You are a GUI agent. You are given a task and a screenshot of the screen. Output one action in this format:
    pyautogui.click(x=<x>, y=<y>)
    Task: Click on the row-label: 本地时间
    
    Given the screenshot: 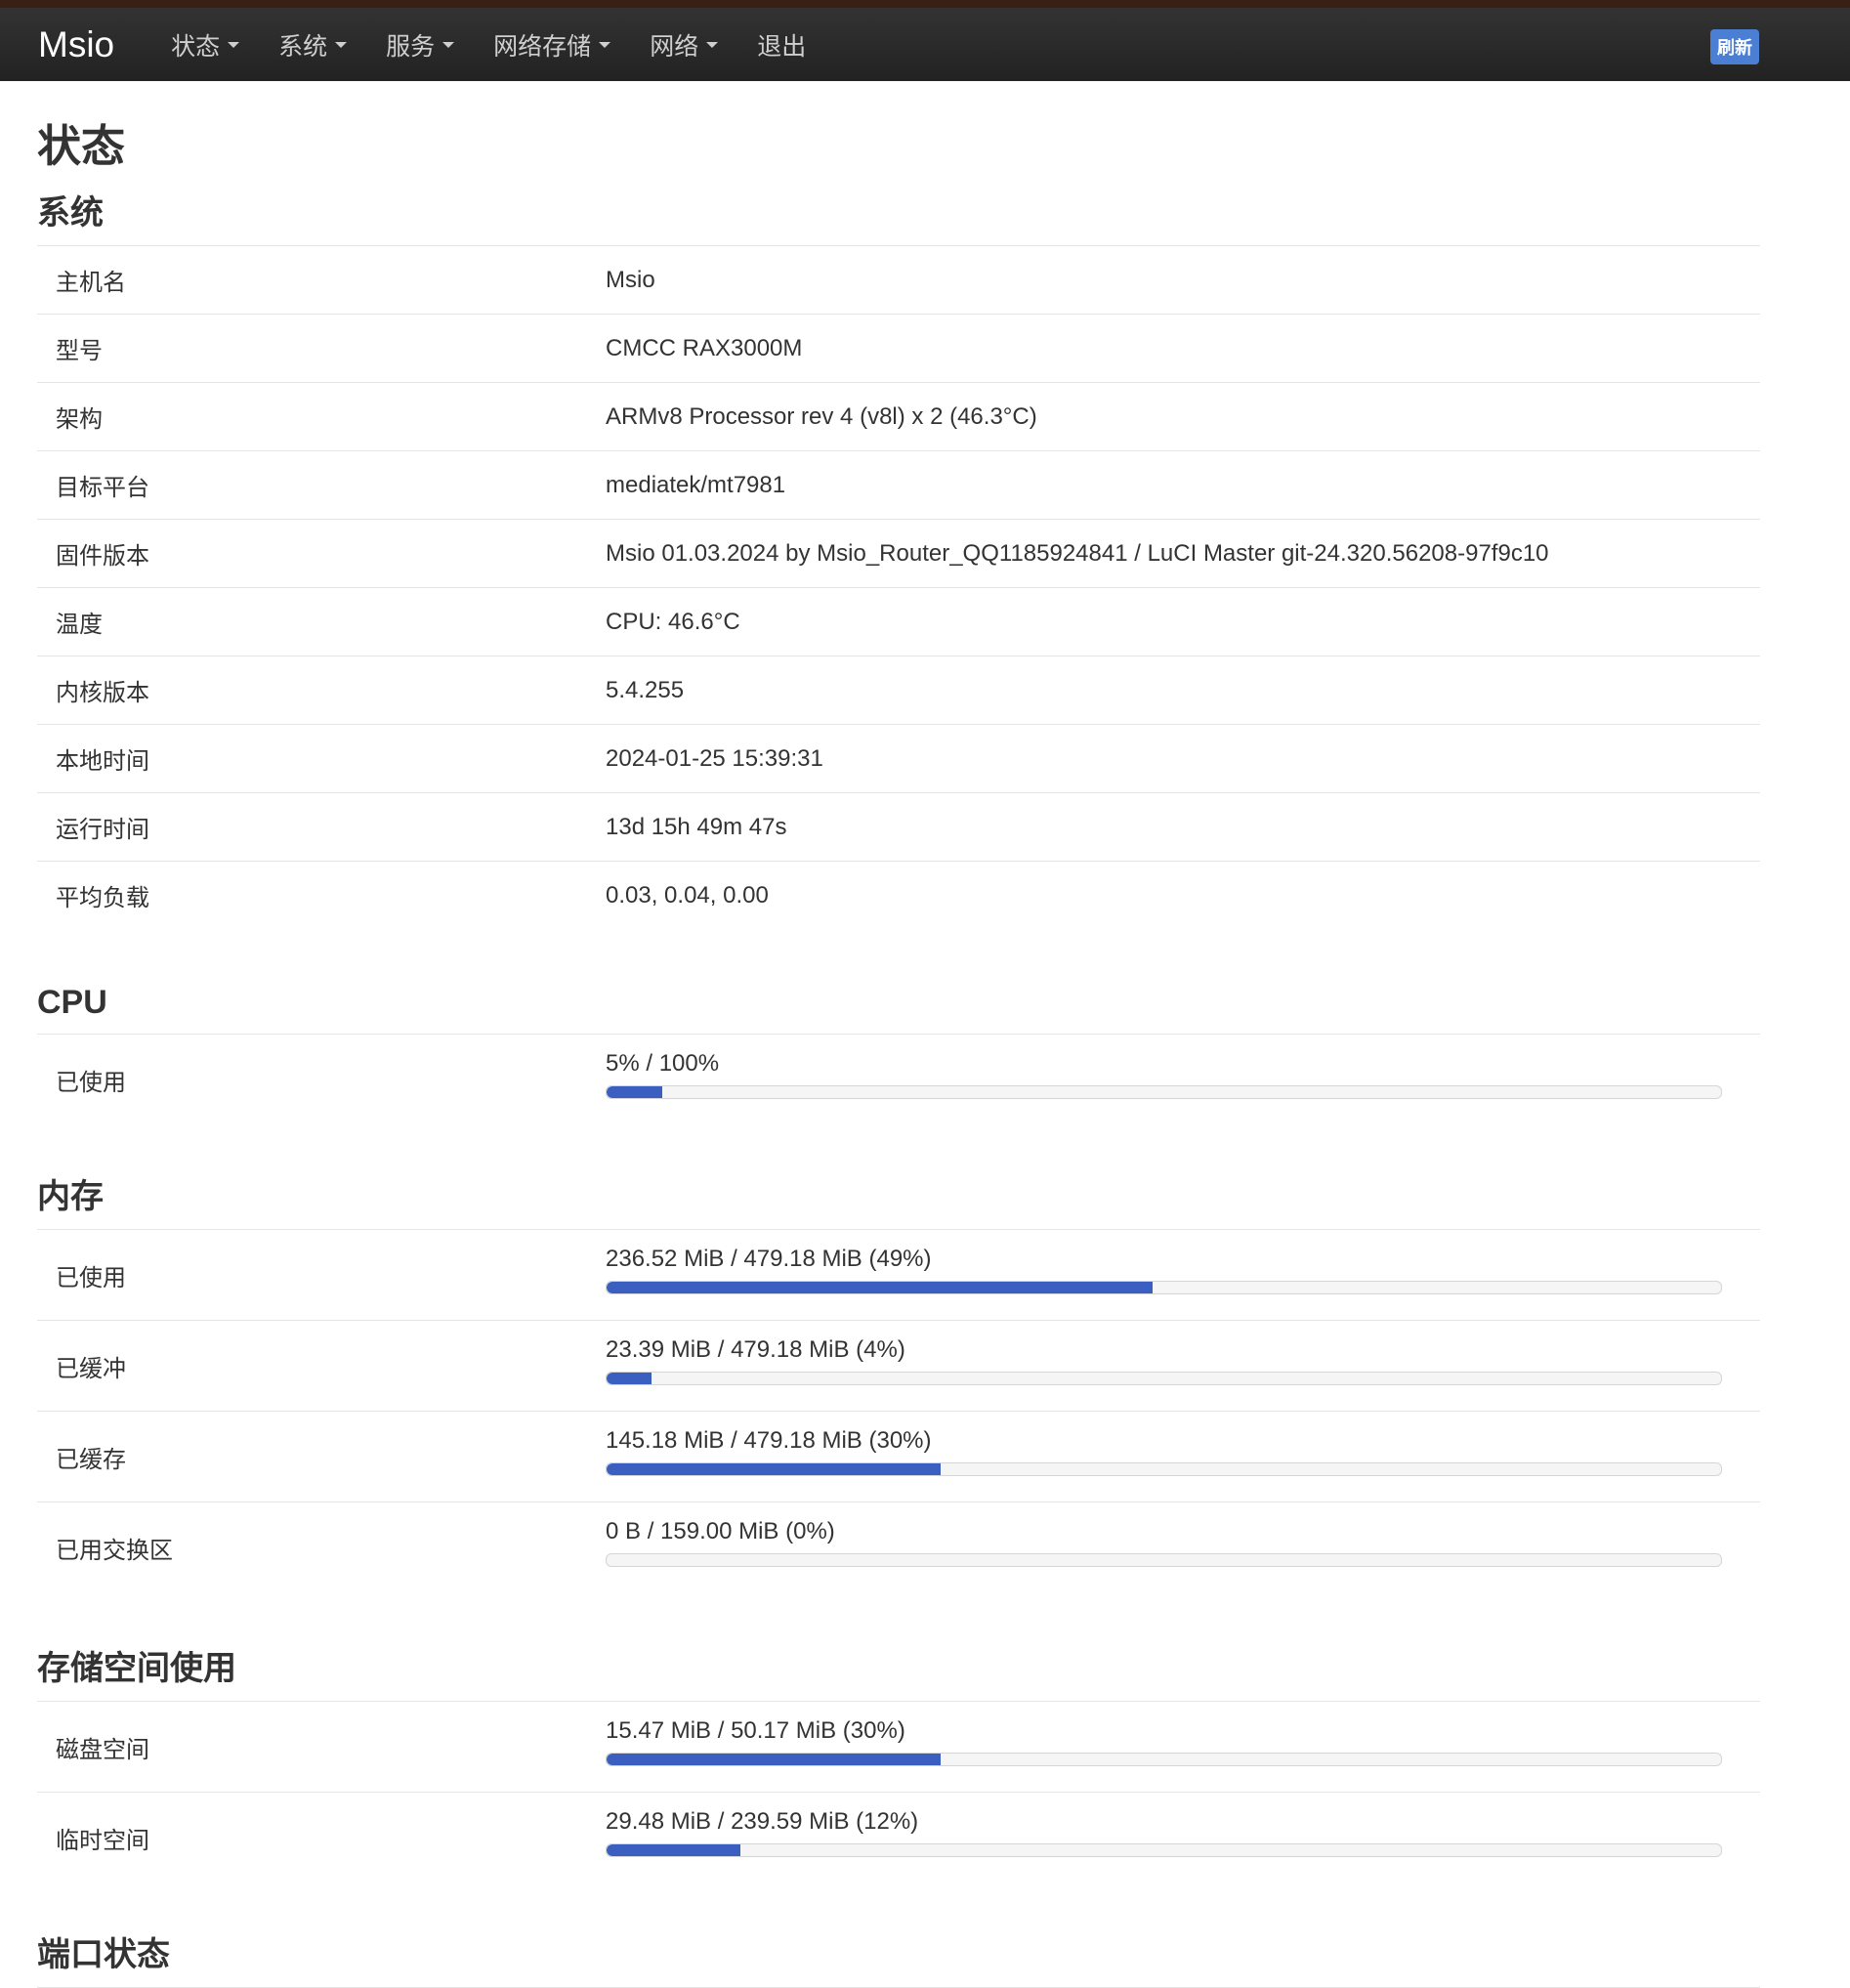 What is the action you would take?
    pyautogui.click(x=102, y=761)
    